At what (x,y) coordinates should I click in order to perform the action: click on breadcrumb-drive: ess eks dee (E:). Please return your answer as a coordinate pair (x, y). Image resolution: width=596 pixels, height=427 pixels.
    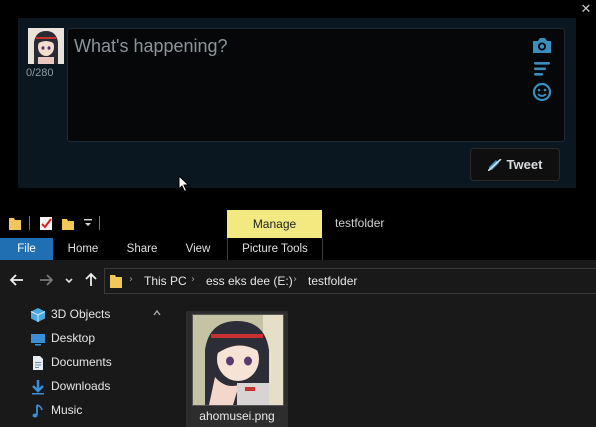
    Looking at the image, I should click on (249, 281).